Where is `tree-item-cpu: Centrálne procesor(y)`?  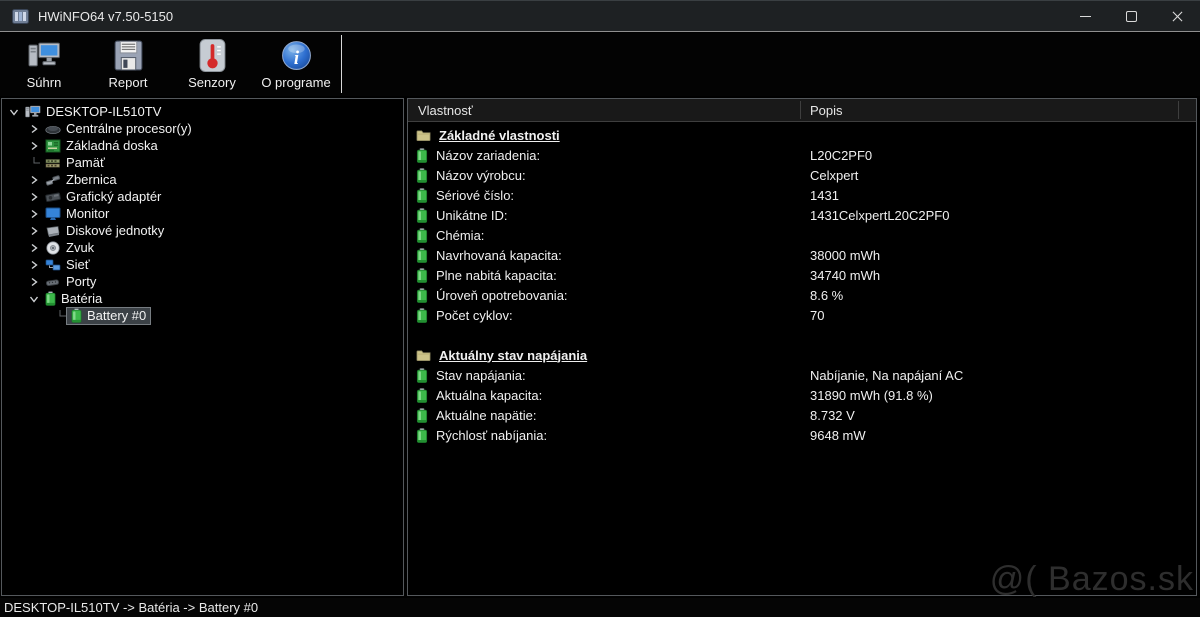
tree-item-cpu: Centrálne procesor(y) is located at coordinates (202, 128).